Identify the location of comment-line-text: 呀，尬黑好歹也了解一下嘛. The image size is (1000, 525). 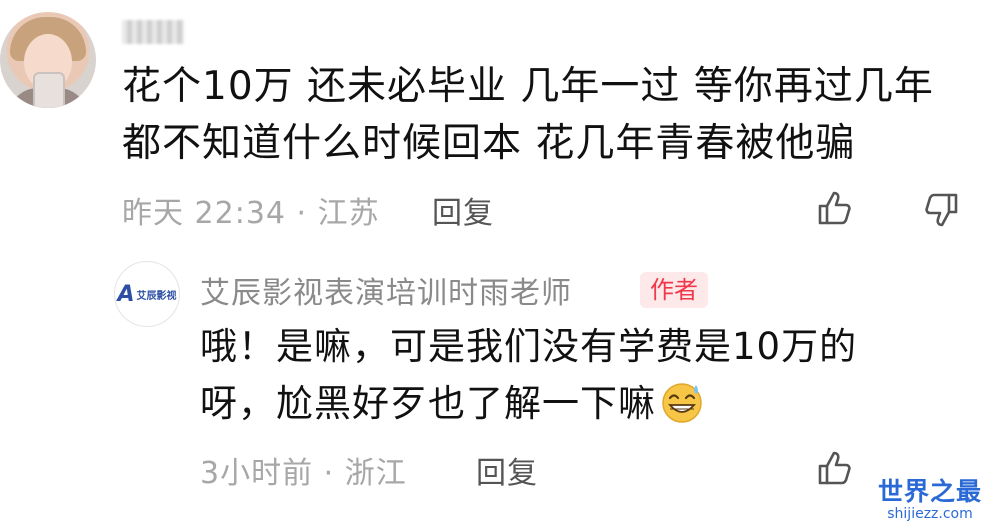
(428, 403).